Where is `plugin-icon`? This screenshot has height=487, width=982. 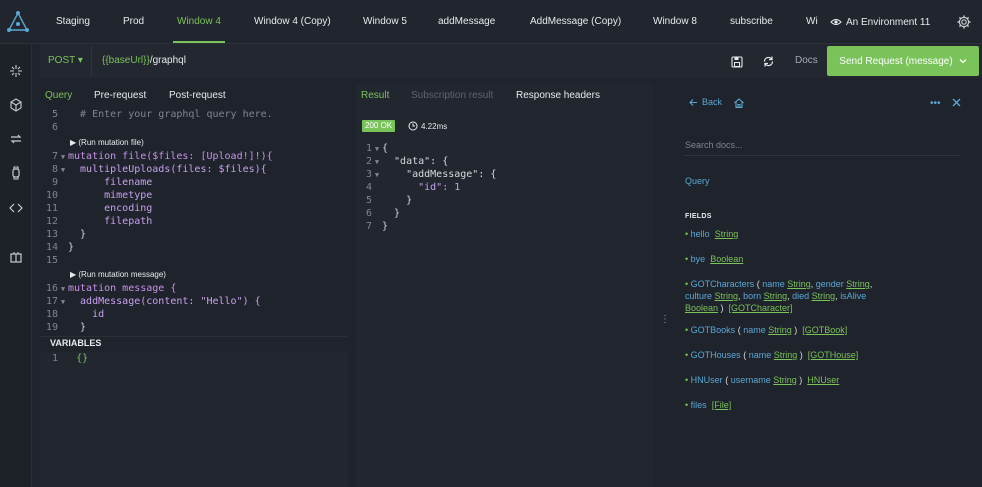 plugin-icon is located at coordinates (16, 257).